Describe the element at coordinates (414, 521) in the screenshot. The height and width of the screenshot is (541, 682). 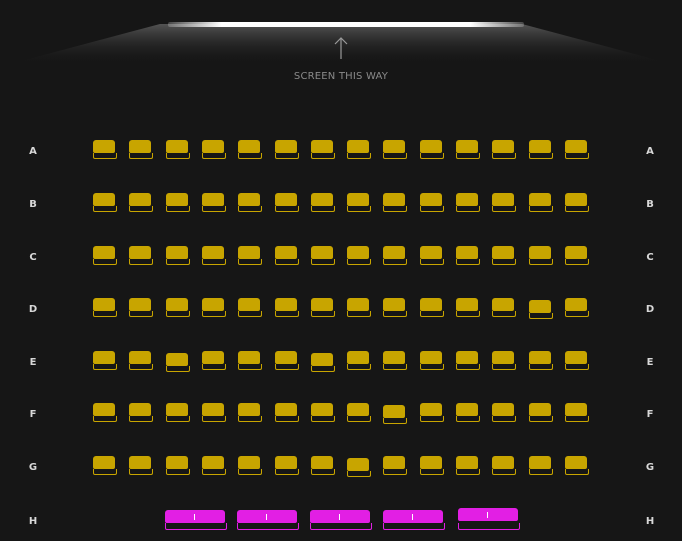
I see `sofa-seat-h4` at that location.